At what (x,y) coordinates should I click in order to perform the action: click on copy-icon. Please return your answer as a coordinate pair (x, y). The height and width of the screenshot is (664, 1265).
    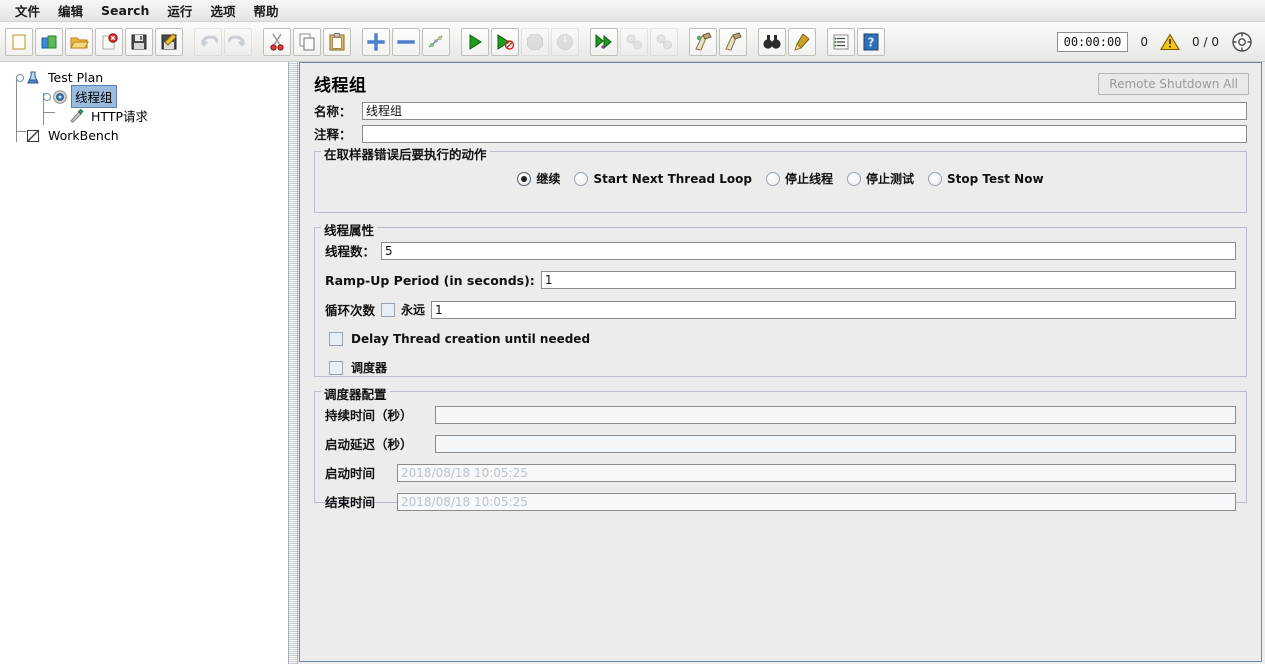
    Looking at the image, I should click on (307, 41).